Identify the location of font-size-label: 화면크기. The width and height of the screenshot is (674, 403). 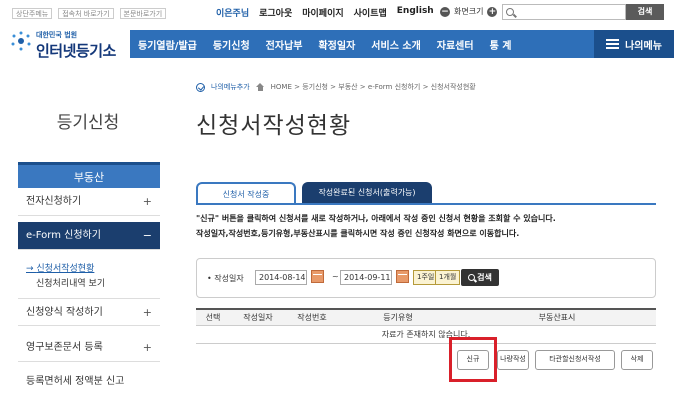
(469, 11).